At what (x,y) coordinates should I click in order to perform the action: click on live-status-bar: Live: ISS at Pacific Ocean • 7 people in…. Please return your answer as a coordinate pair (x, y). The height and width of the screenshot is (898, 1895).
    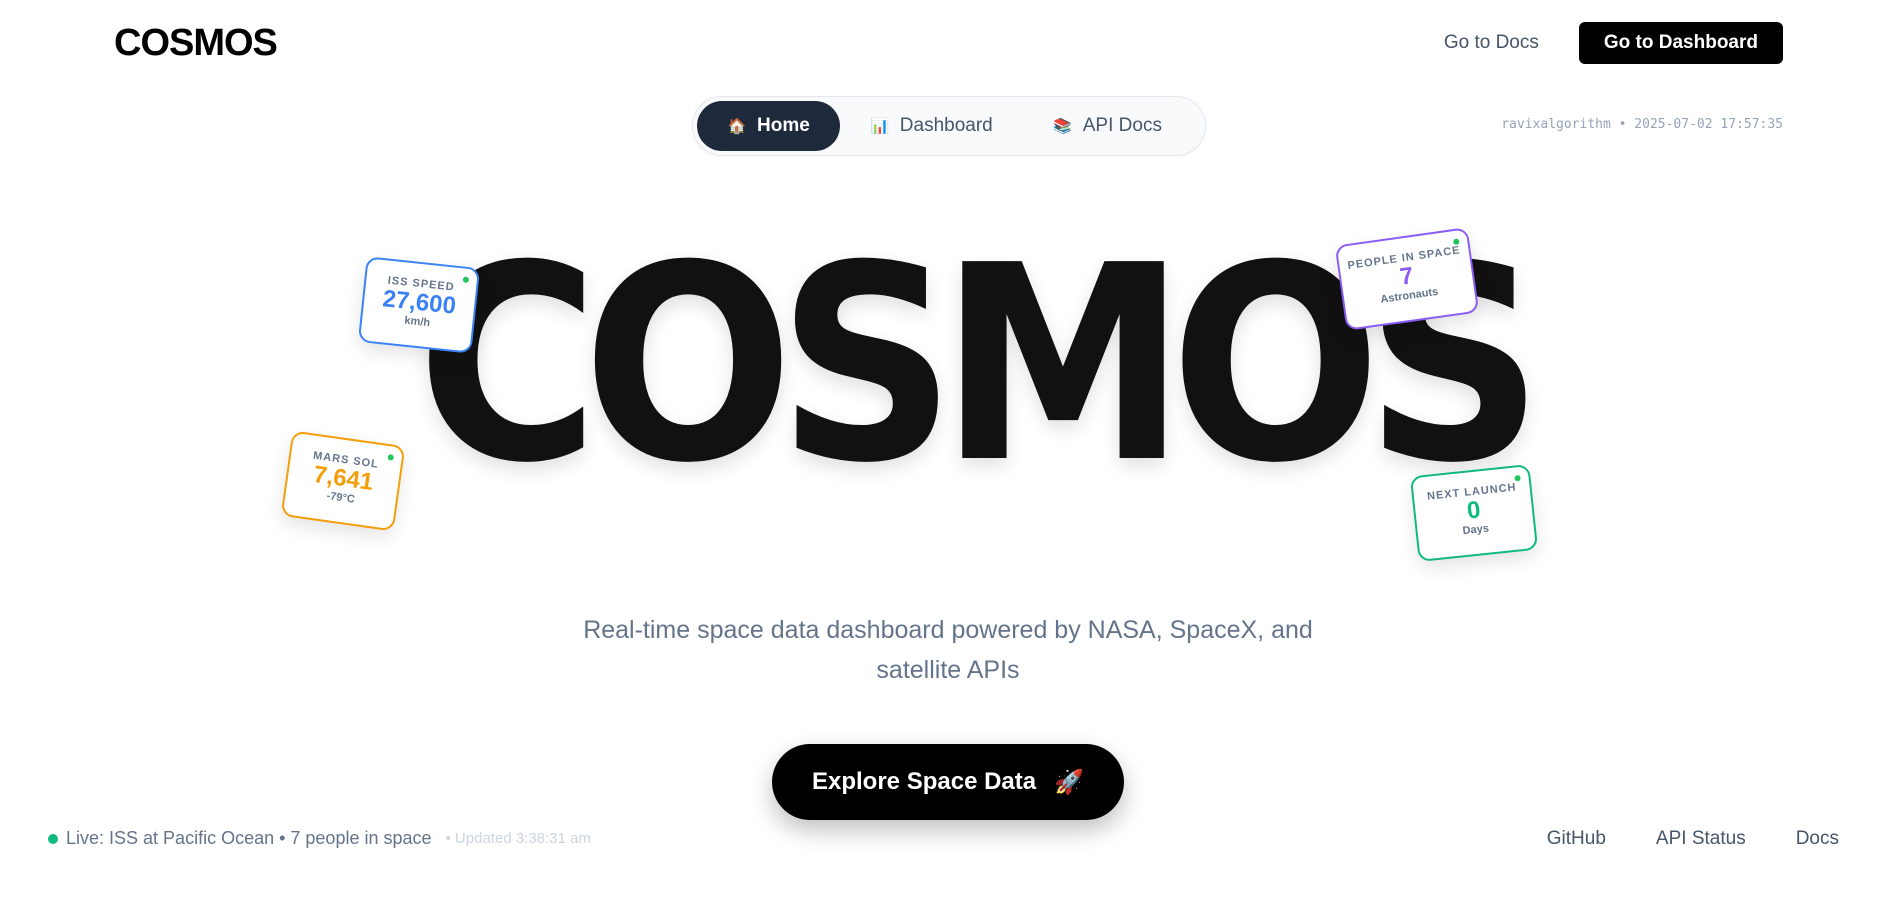
    Looking at the image, I should click on (319, 838).